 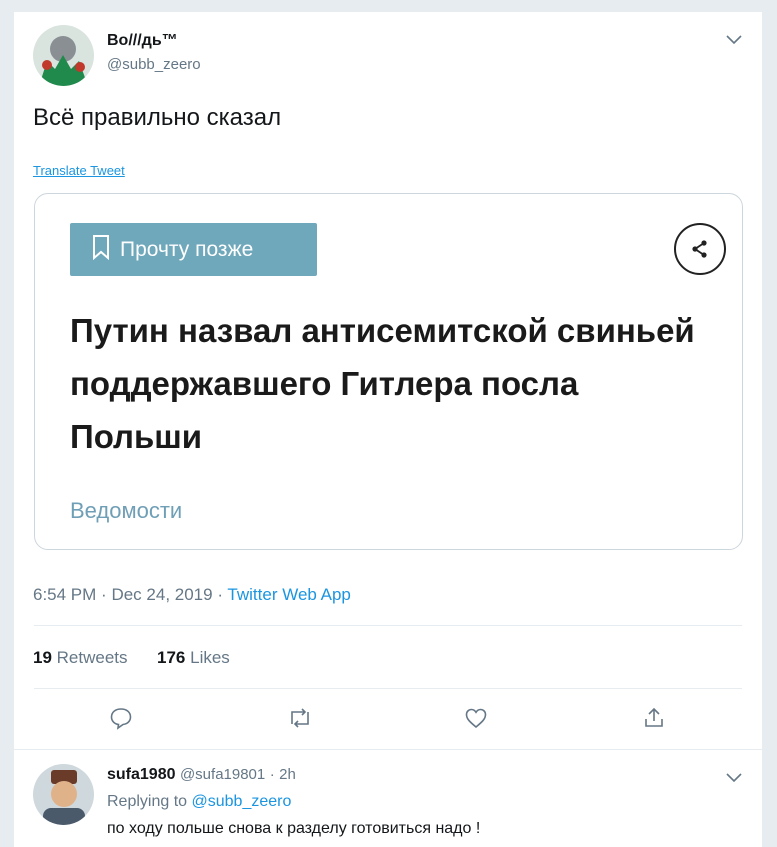 What do you see at coordinates (222, 774) in the screenshot?
I see `reply-author-handle: @sufa19801` at bounding box center [222, 774].